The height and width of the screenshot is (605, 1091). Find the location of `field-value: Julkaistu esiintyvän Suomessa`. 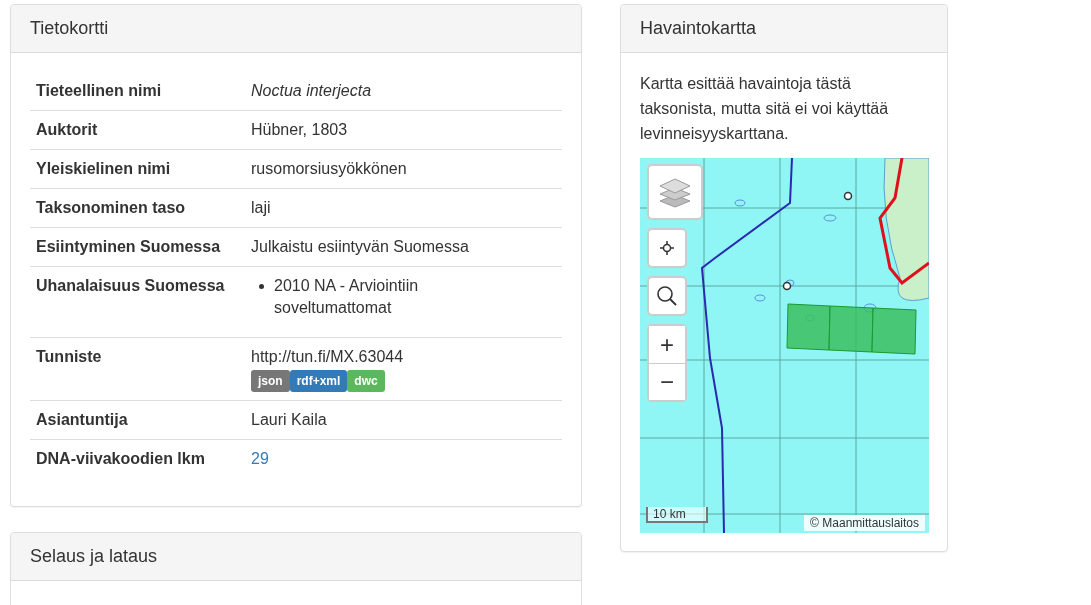

field-value: Julkaistu esiintyvän Suomessa is located at coordinates (360, 246).